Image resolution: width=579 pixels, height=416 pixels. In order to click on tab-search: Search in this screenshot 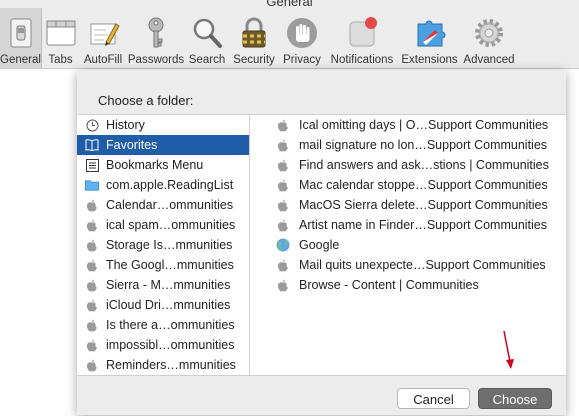, I will do `click(207, 38)`.